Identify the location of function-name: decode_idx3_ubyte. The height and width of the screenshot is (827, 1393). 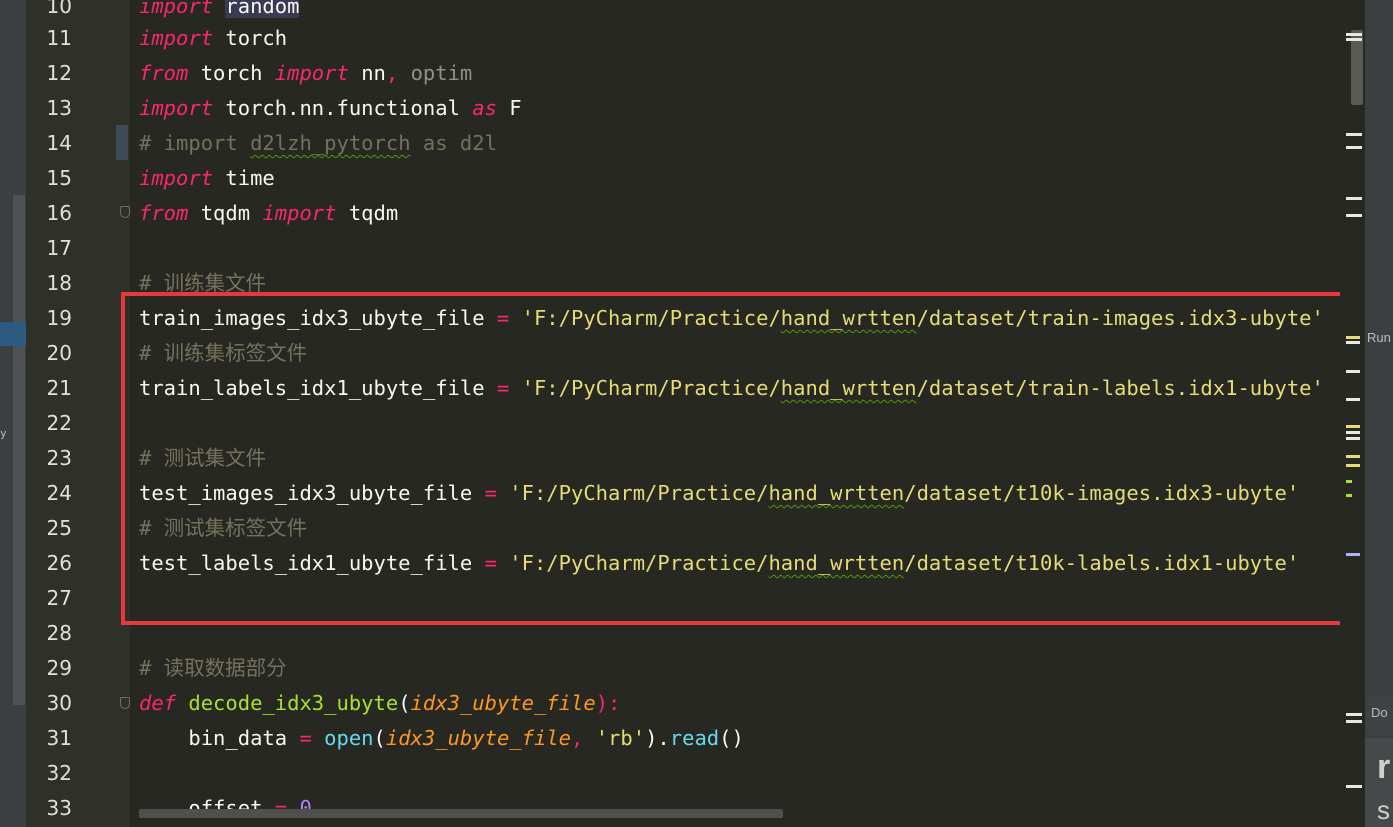
(293, 703).